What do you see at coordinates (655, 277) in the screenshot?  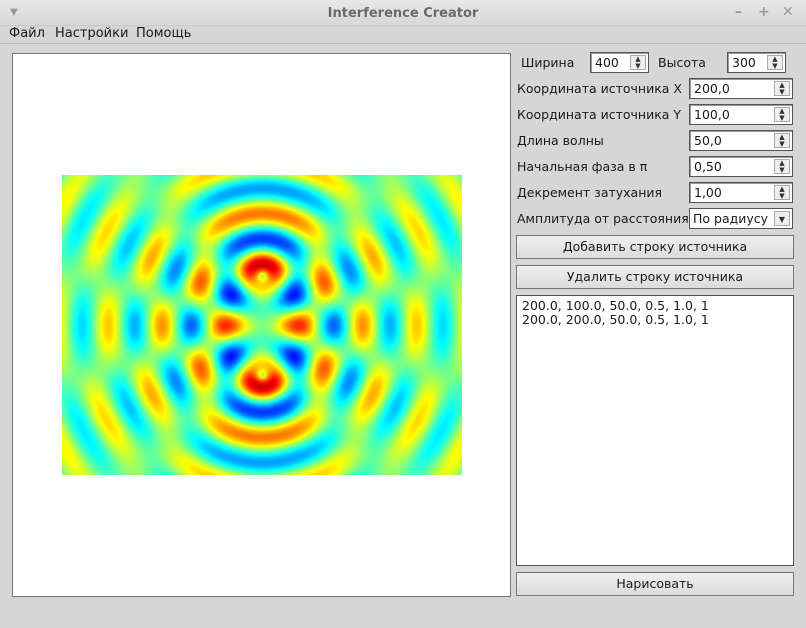 I see `remove-source-button: Удалить строку источника` at bounding box center [655, 277].